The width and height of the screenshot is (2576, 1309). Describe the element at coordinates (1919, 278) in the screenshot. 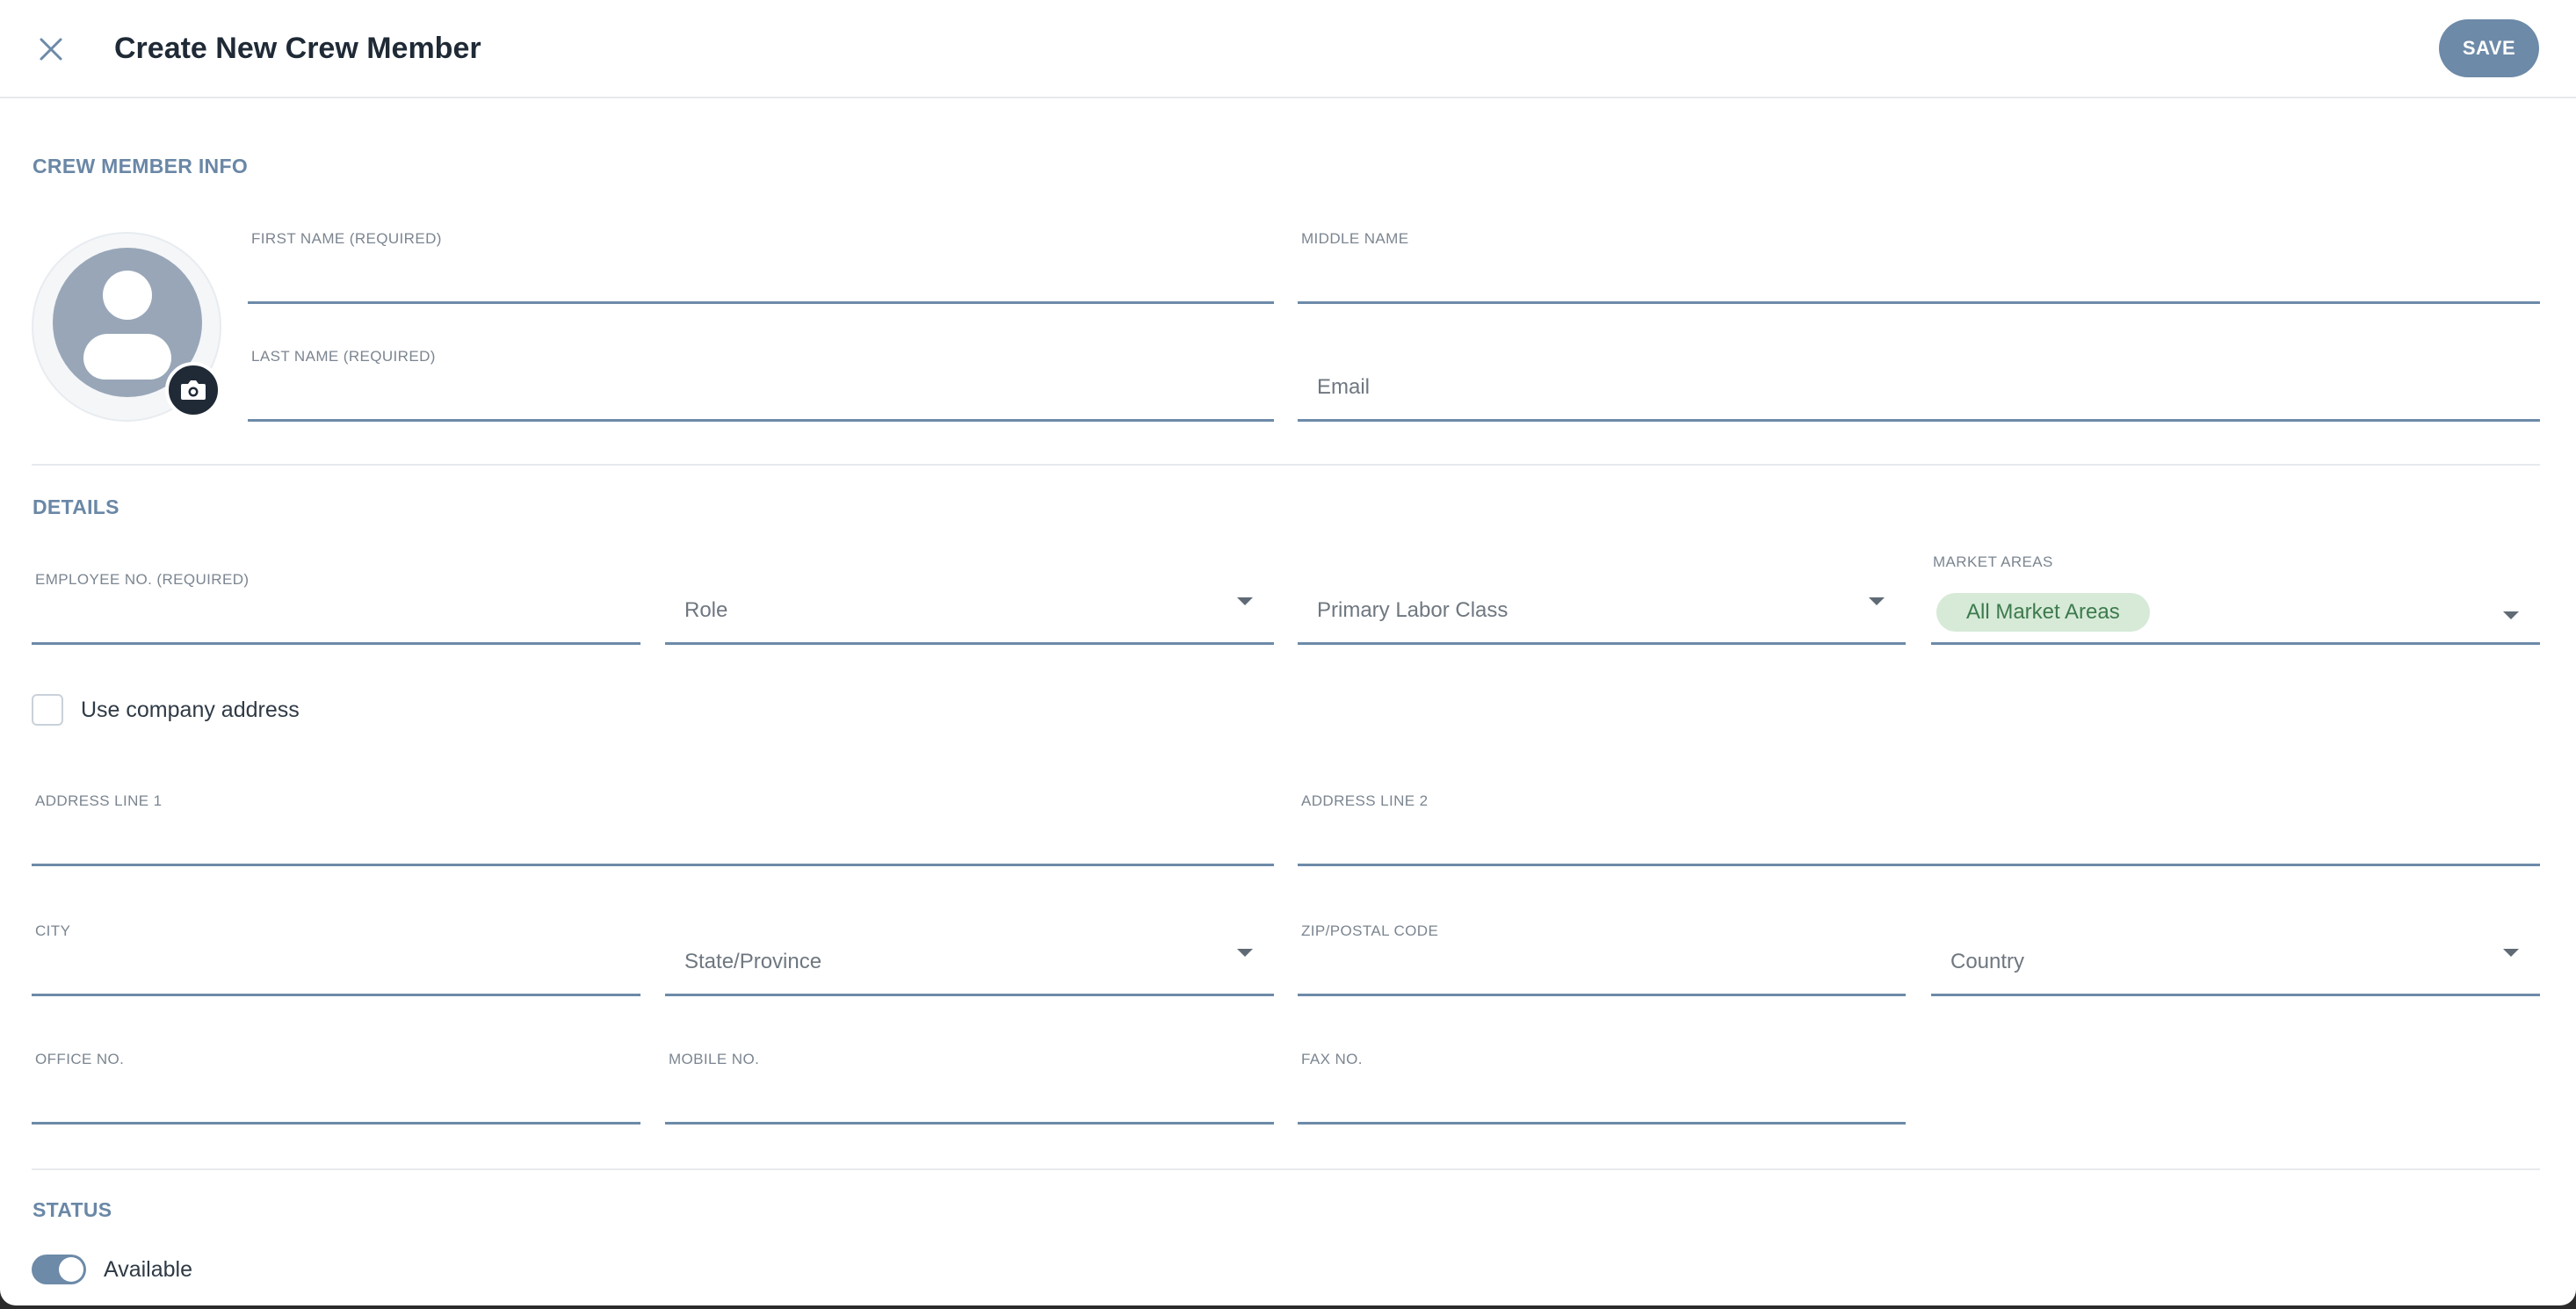

I see `middle-name-input` at that location.